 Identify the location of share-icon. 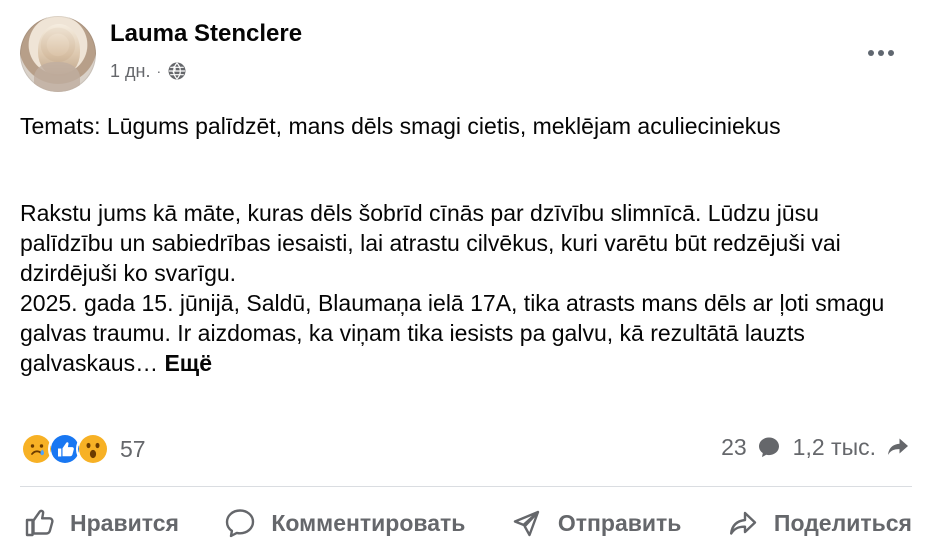
(743, 523).